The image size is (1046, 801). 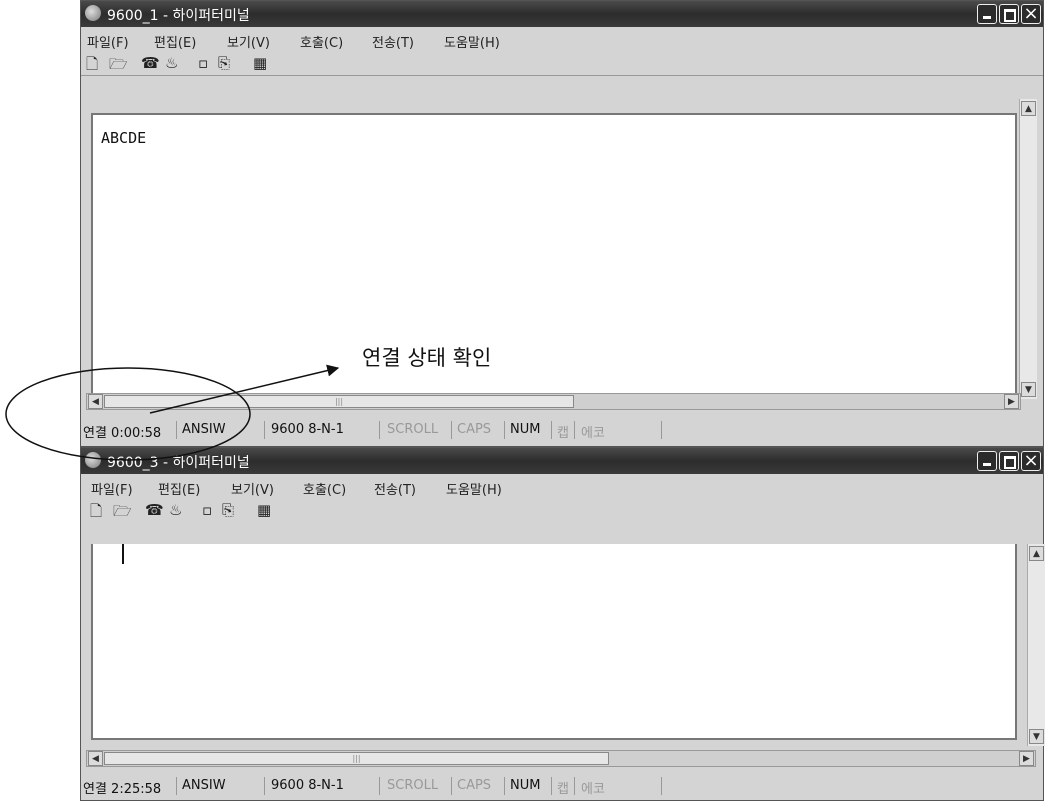 What do you see at coordinates (128, 414) in the screenshot?
I see `highlight-ellipse` at bounding box center [128, 414].